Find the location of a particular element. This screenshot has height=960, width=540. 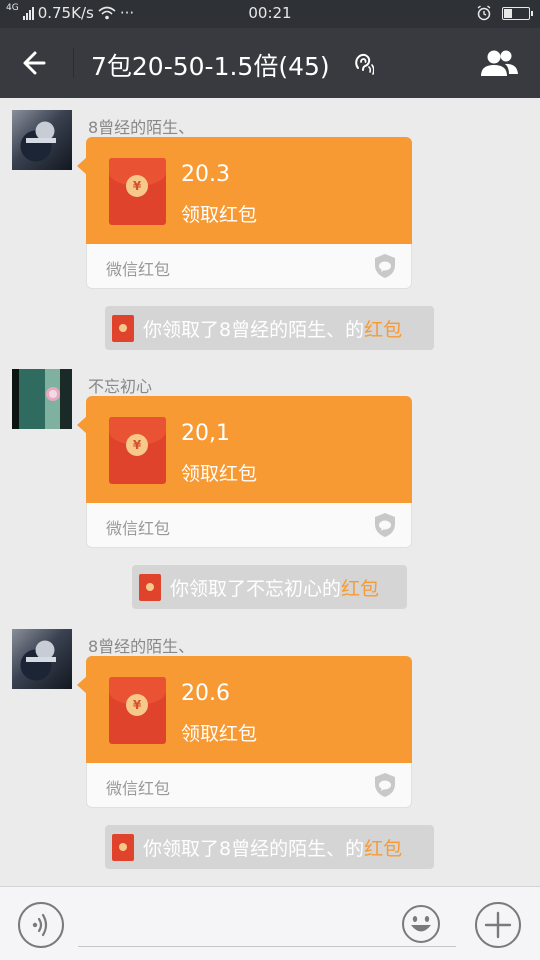

back-button is located at coordinates (36, 63).